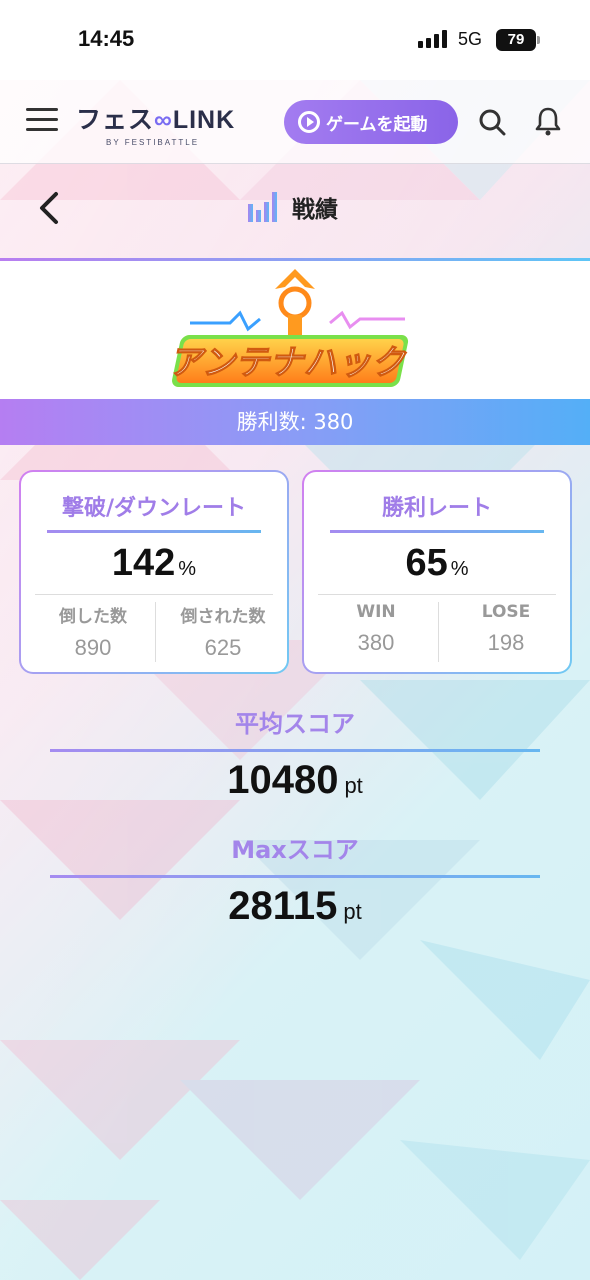  What do you see at coordinates (93, 617) in the screenshot?
I see `kills-label: 倒した数` at bounding box center [93, 617].